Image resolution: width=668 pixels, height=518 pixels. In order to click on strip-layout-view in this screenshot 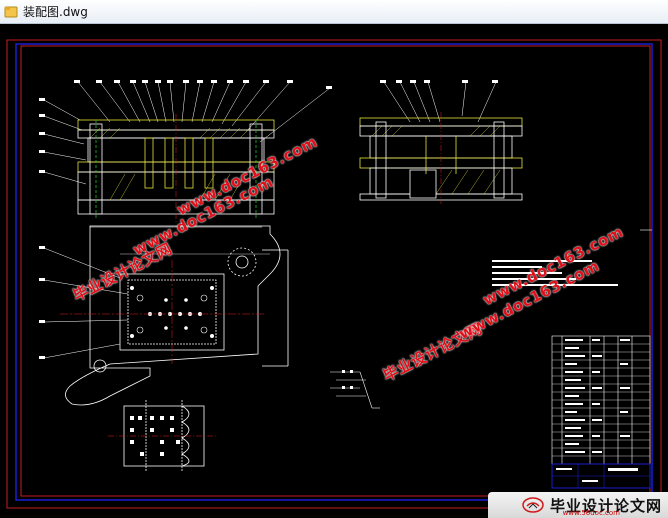, I will do `click(162, 436)`.